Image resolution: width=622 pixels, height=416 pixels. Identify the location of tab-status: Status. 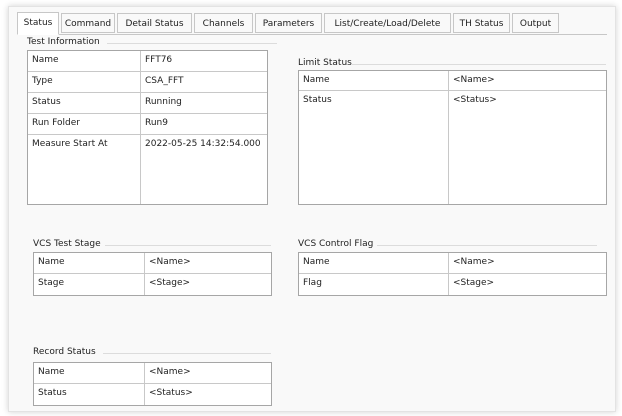
(38, 23).